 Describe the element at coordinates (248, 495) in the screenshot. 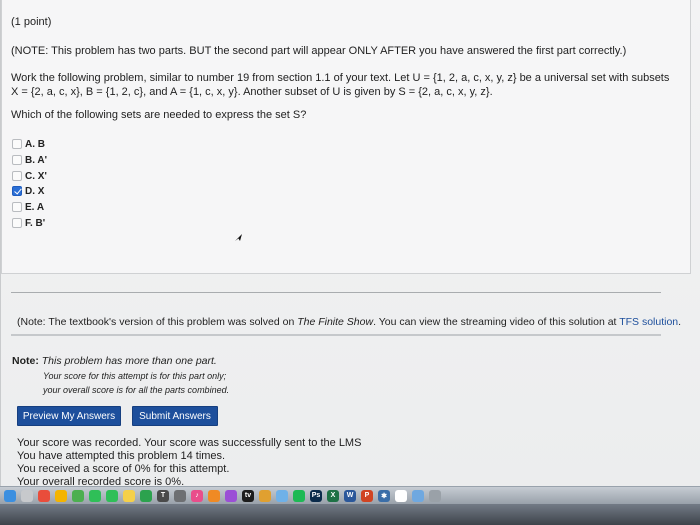

I see `tv-icon: tv` at that location.